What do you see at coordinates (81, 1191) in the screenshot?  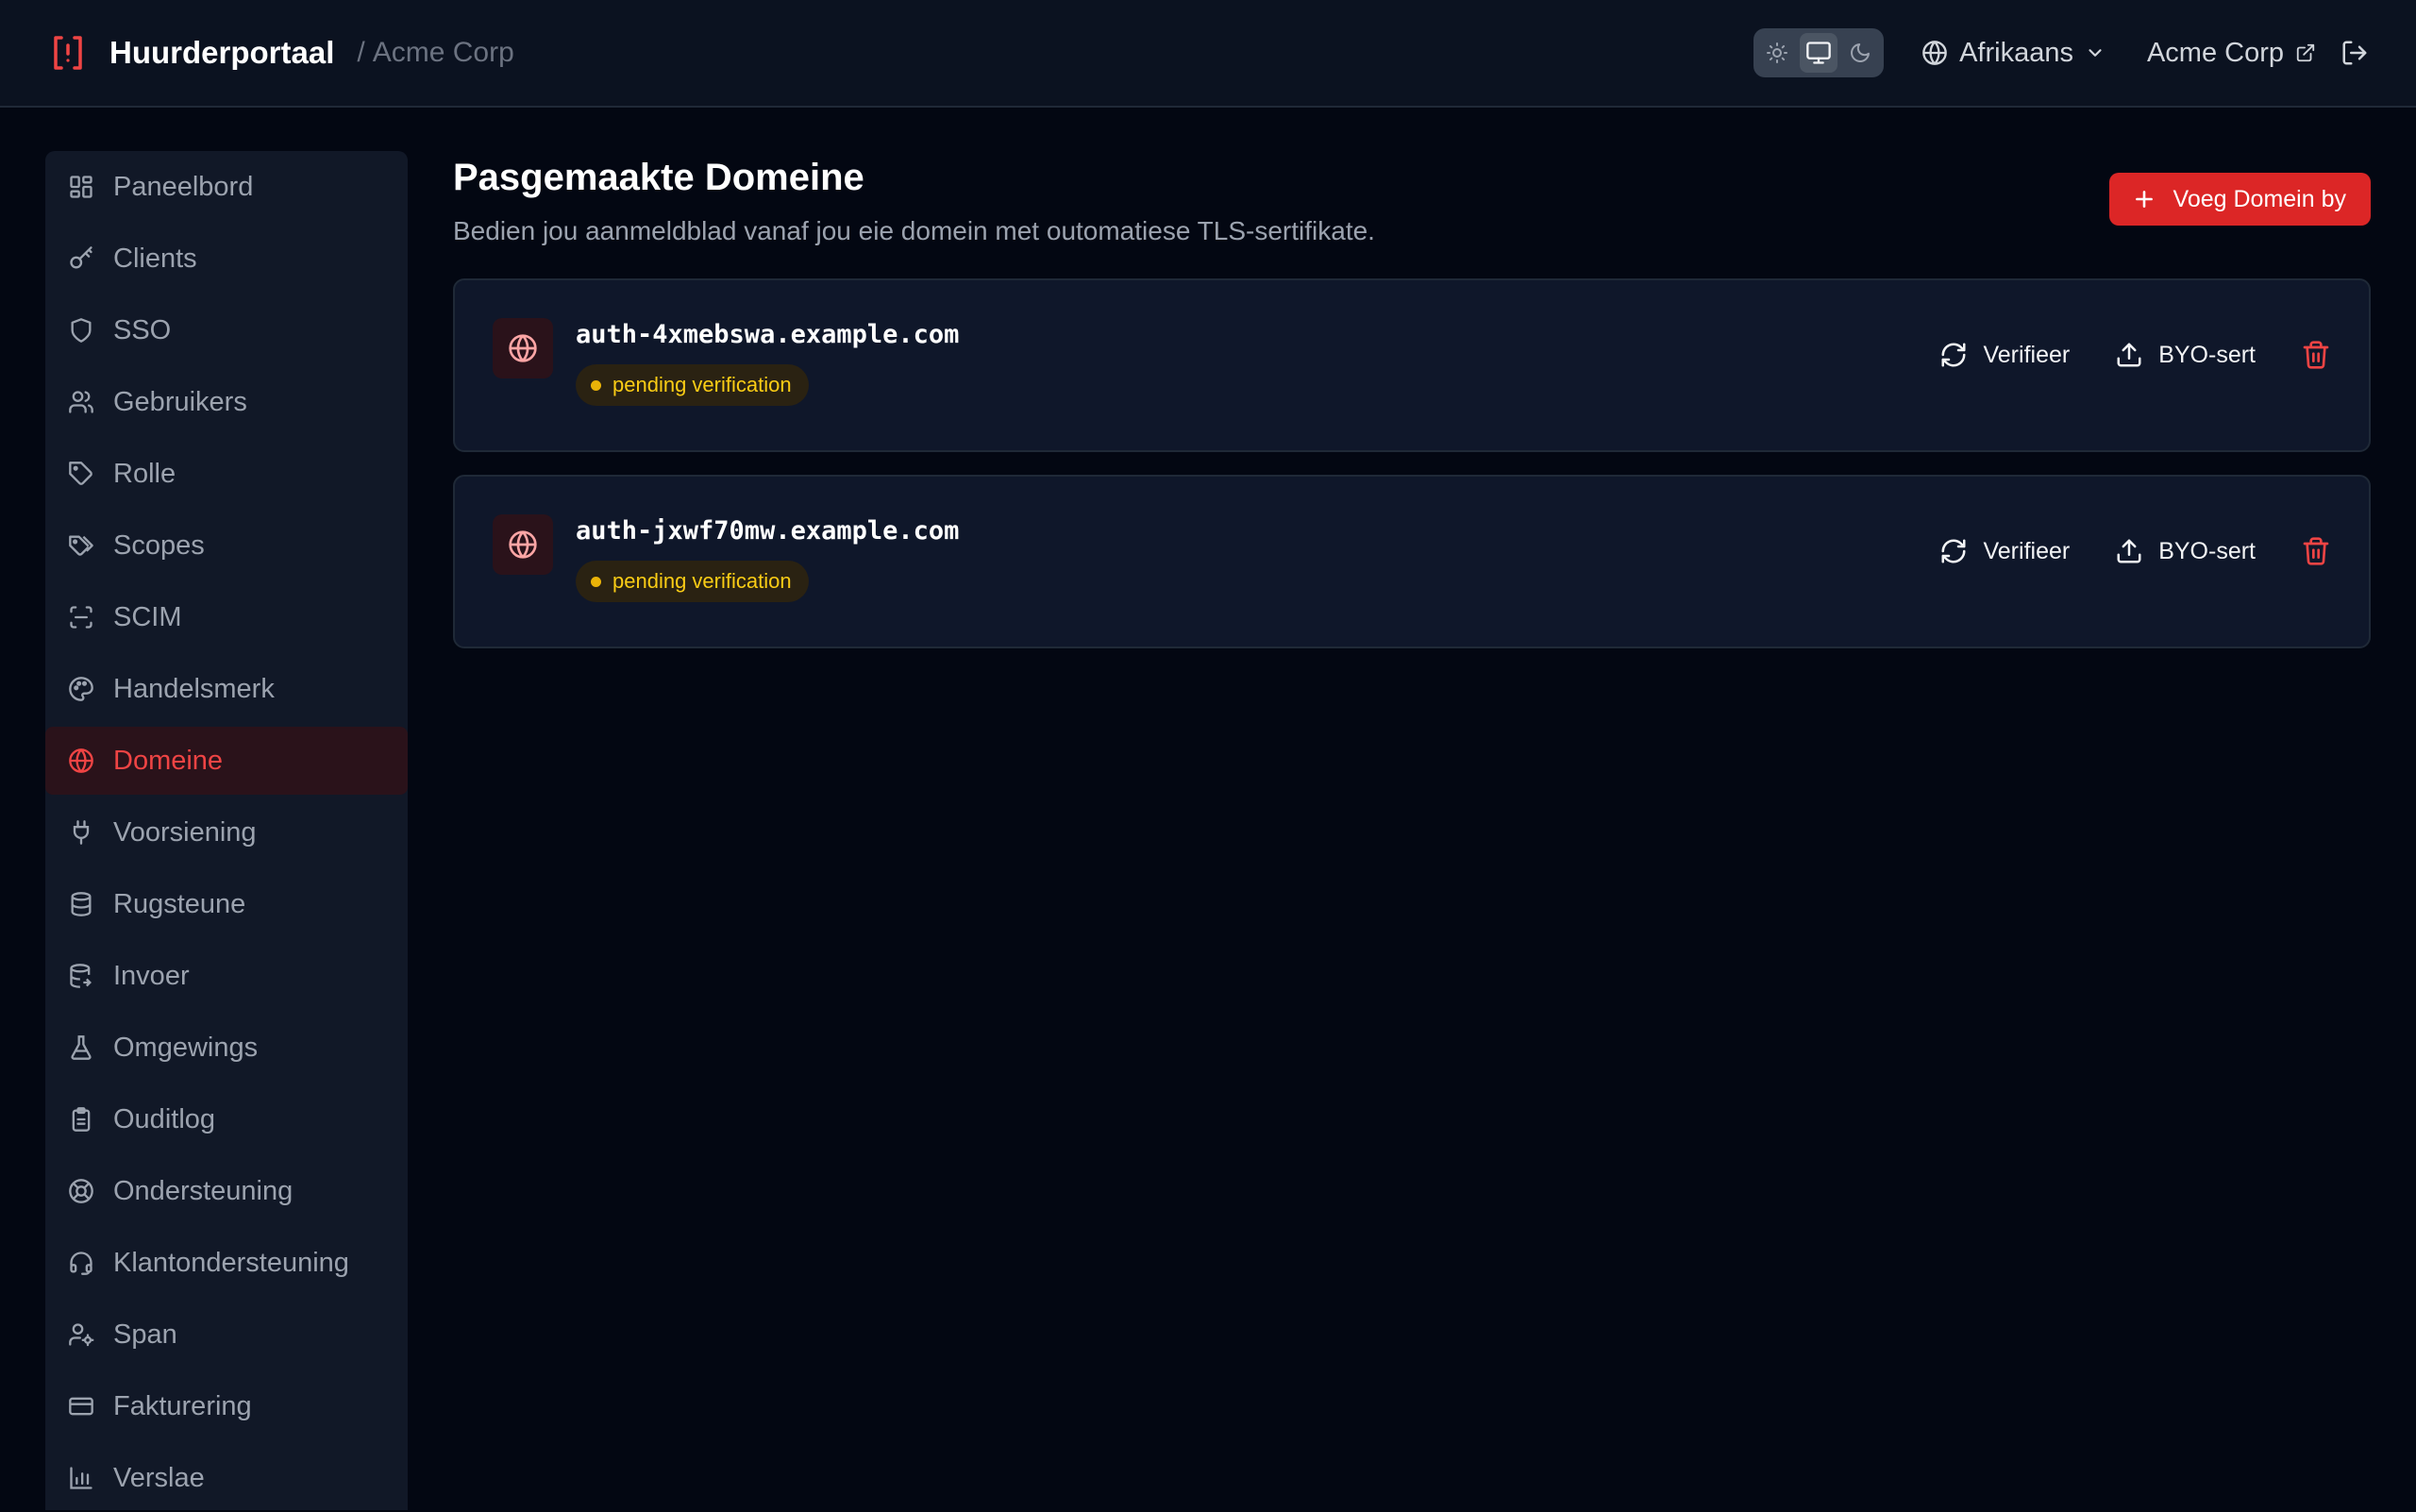 I see `lifebuoy-icon` at bounding box center [81, 1191].